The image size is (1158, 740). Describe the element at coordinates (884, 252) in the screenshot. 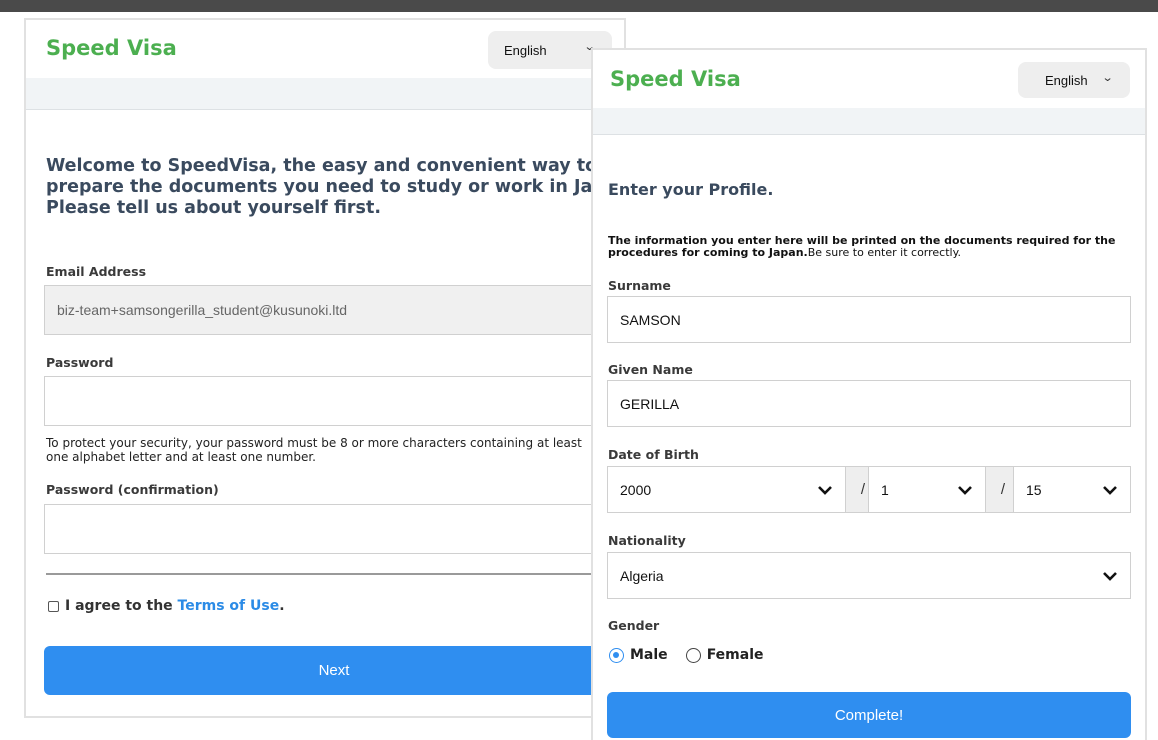

I see `notice-rest: Be sure to enter it correctly.` at that location.